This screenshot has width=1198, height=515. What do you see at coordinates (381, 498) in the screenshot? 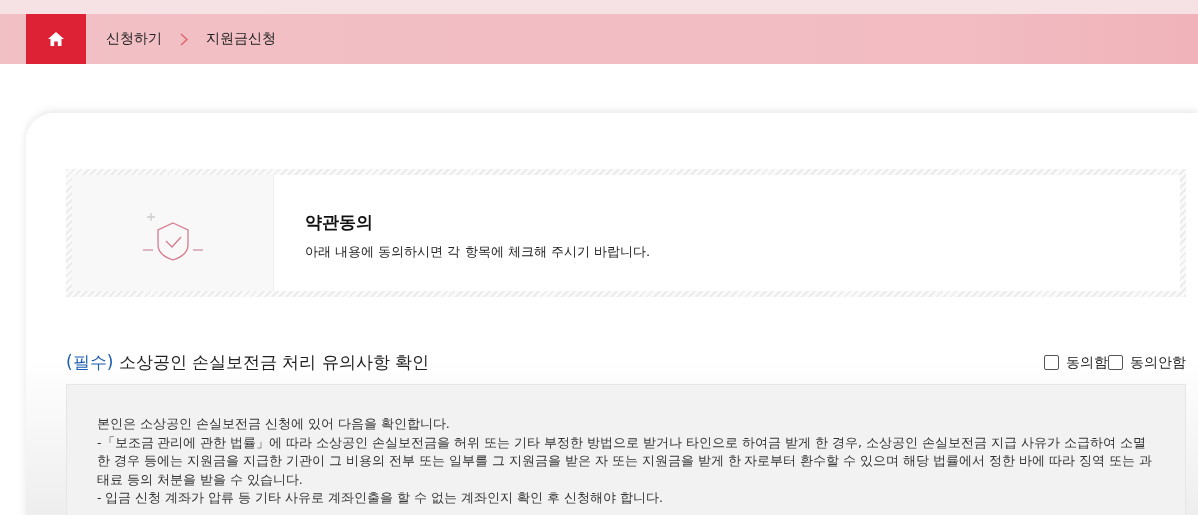
I see `terms-paragraph: - 입금 신청 계좌가 압류 등 기타 사유로 계좌인출을 할 수 없는 계좌인지 확인 후 신청해야 합니다.` at bounding box center [381, 498].